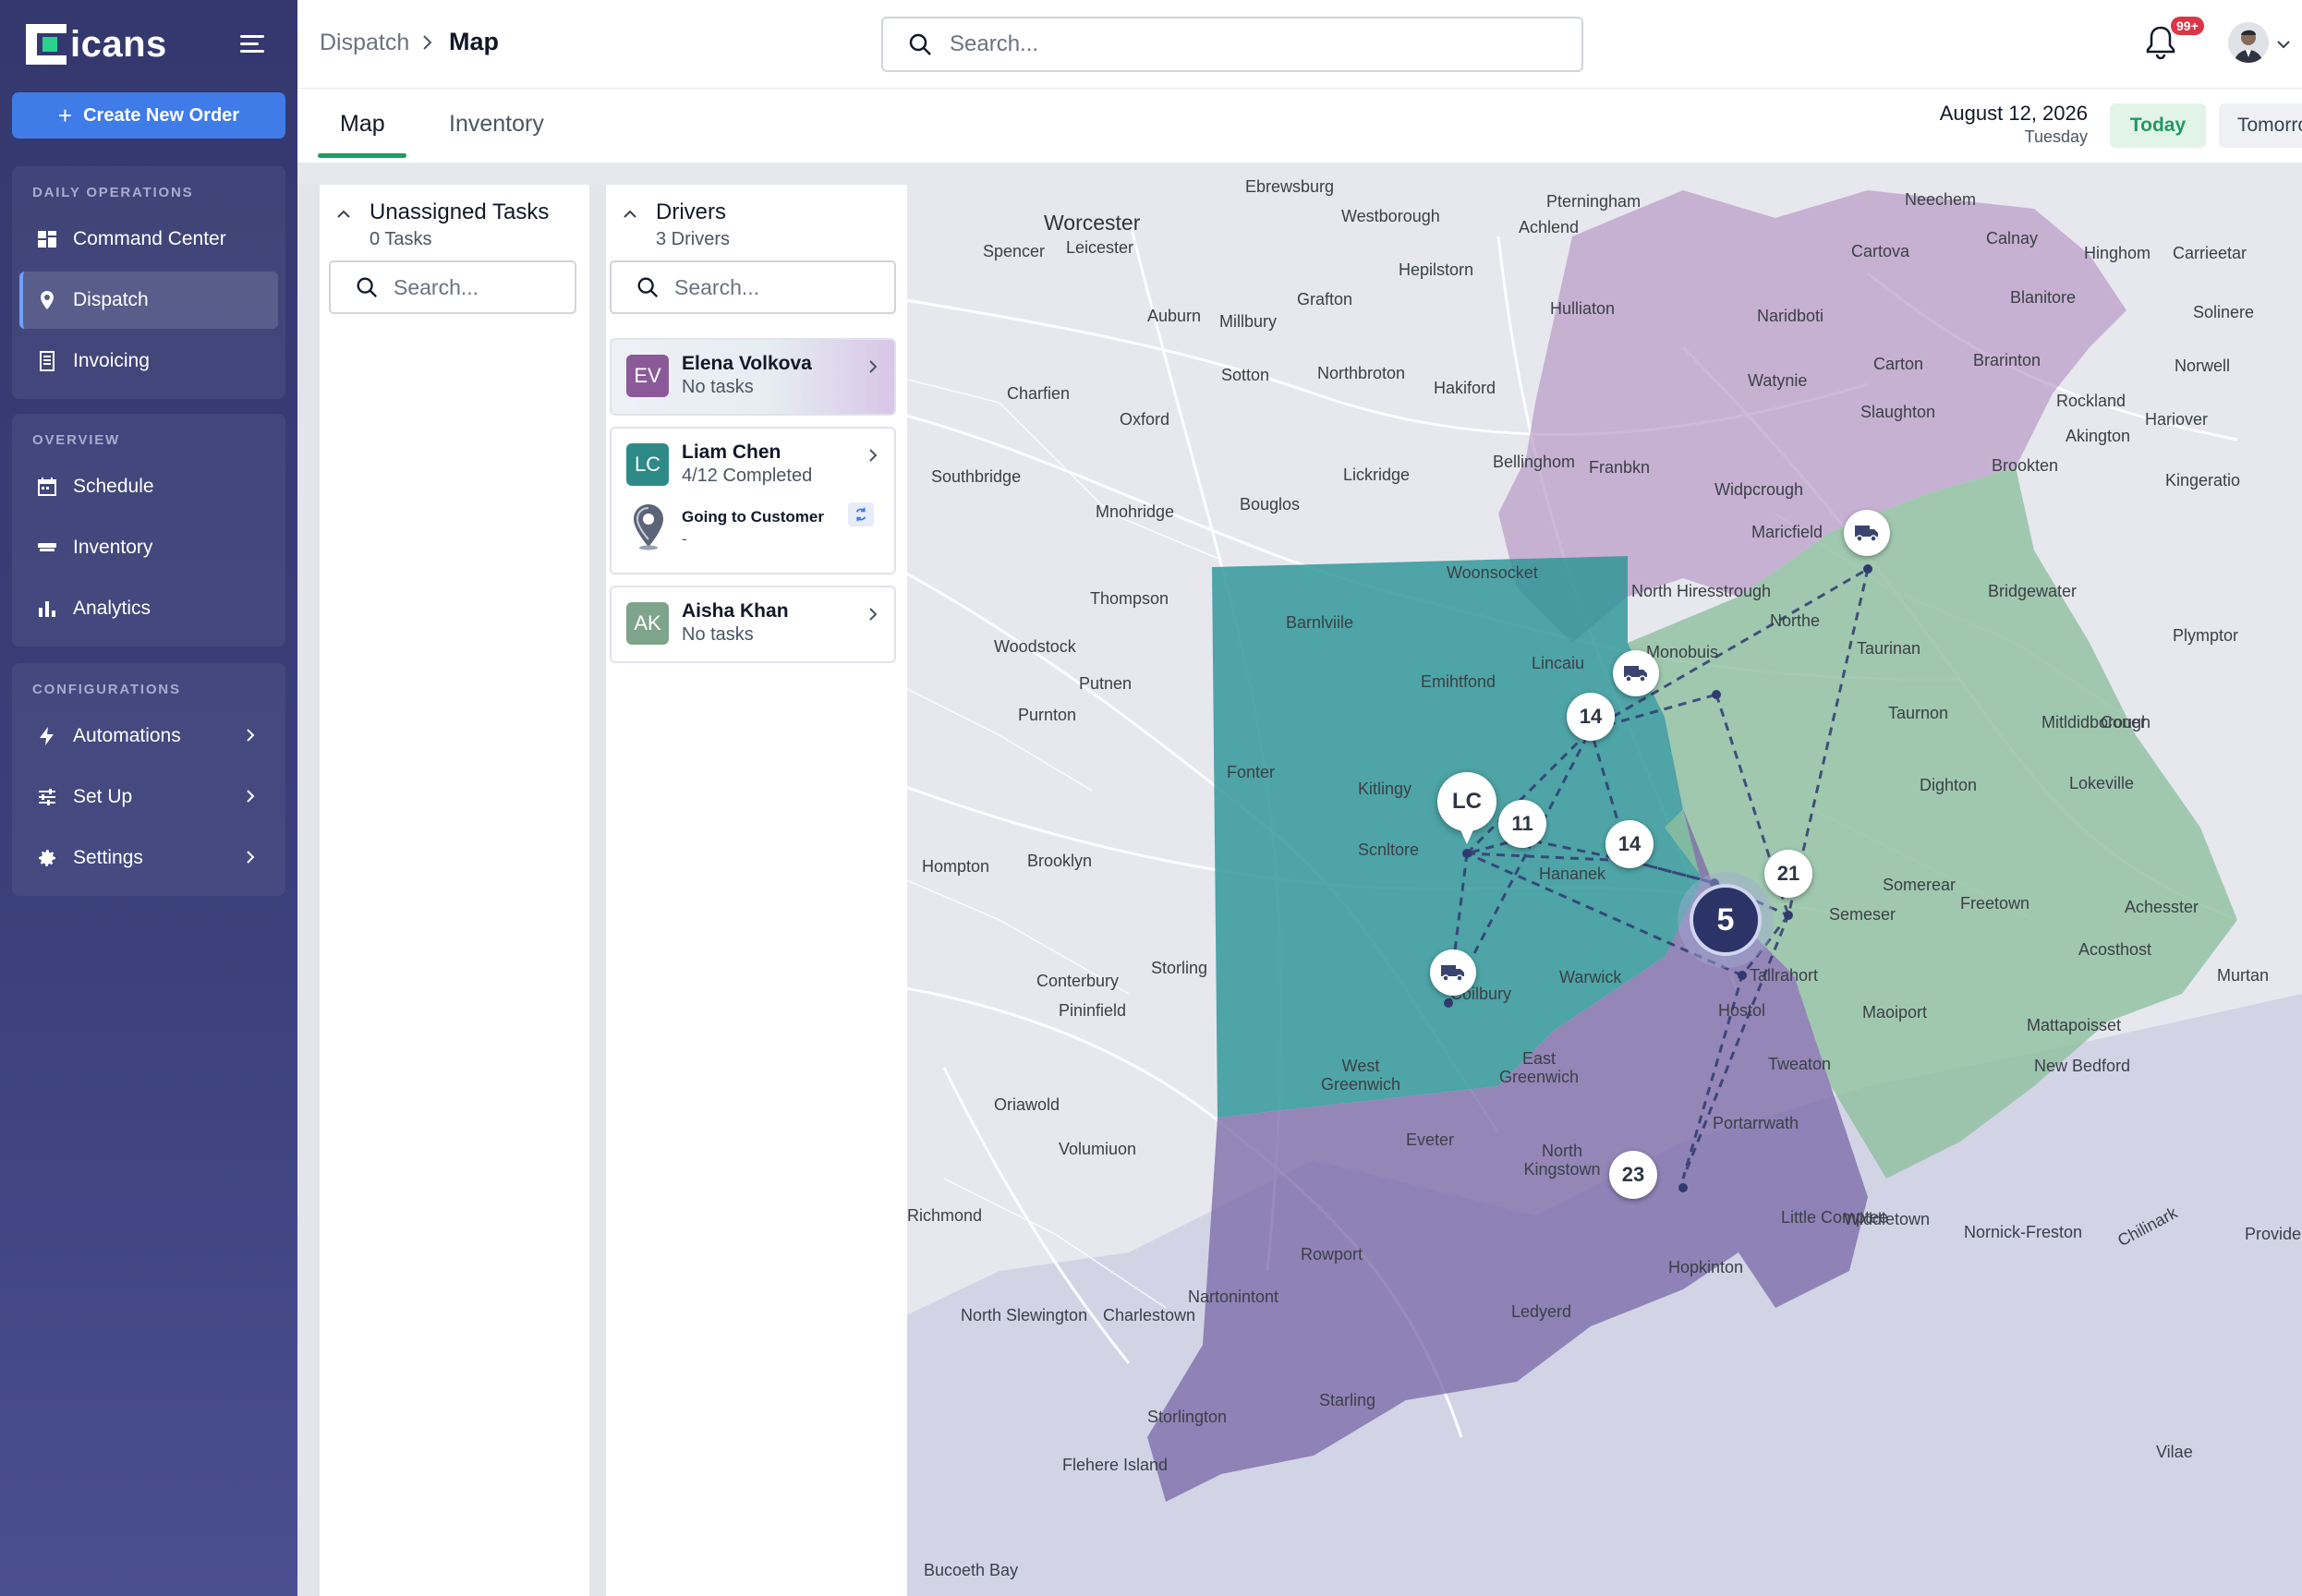 The width and height of the screenshot is (2302, 1596). What do you see at coordinates (2056, 136) in the screenshot?
I see `date-weekday: Tuesday` at bounding box center [2056, 136].